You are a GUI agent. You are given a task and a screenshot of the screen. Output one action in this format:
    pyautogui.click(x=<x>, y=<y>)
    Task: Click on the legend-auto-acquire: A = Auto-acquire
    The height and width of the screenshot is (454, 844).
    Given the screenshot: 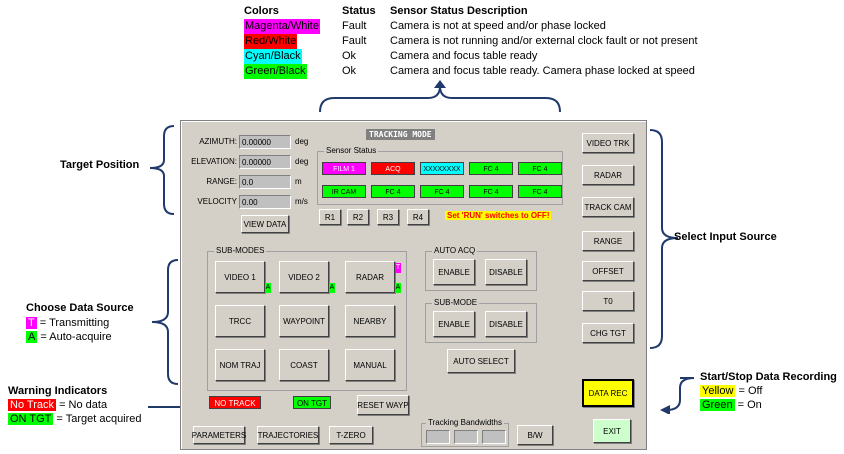 What is the action you would take?
    pyautogui.click(x=69, y=337)
    